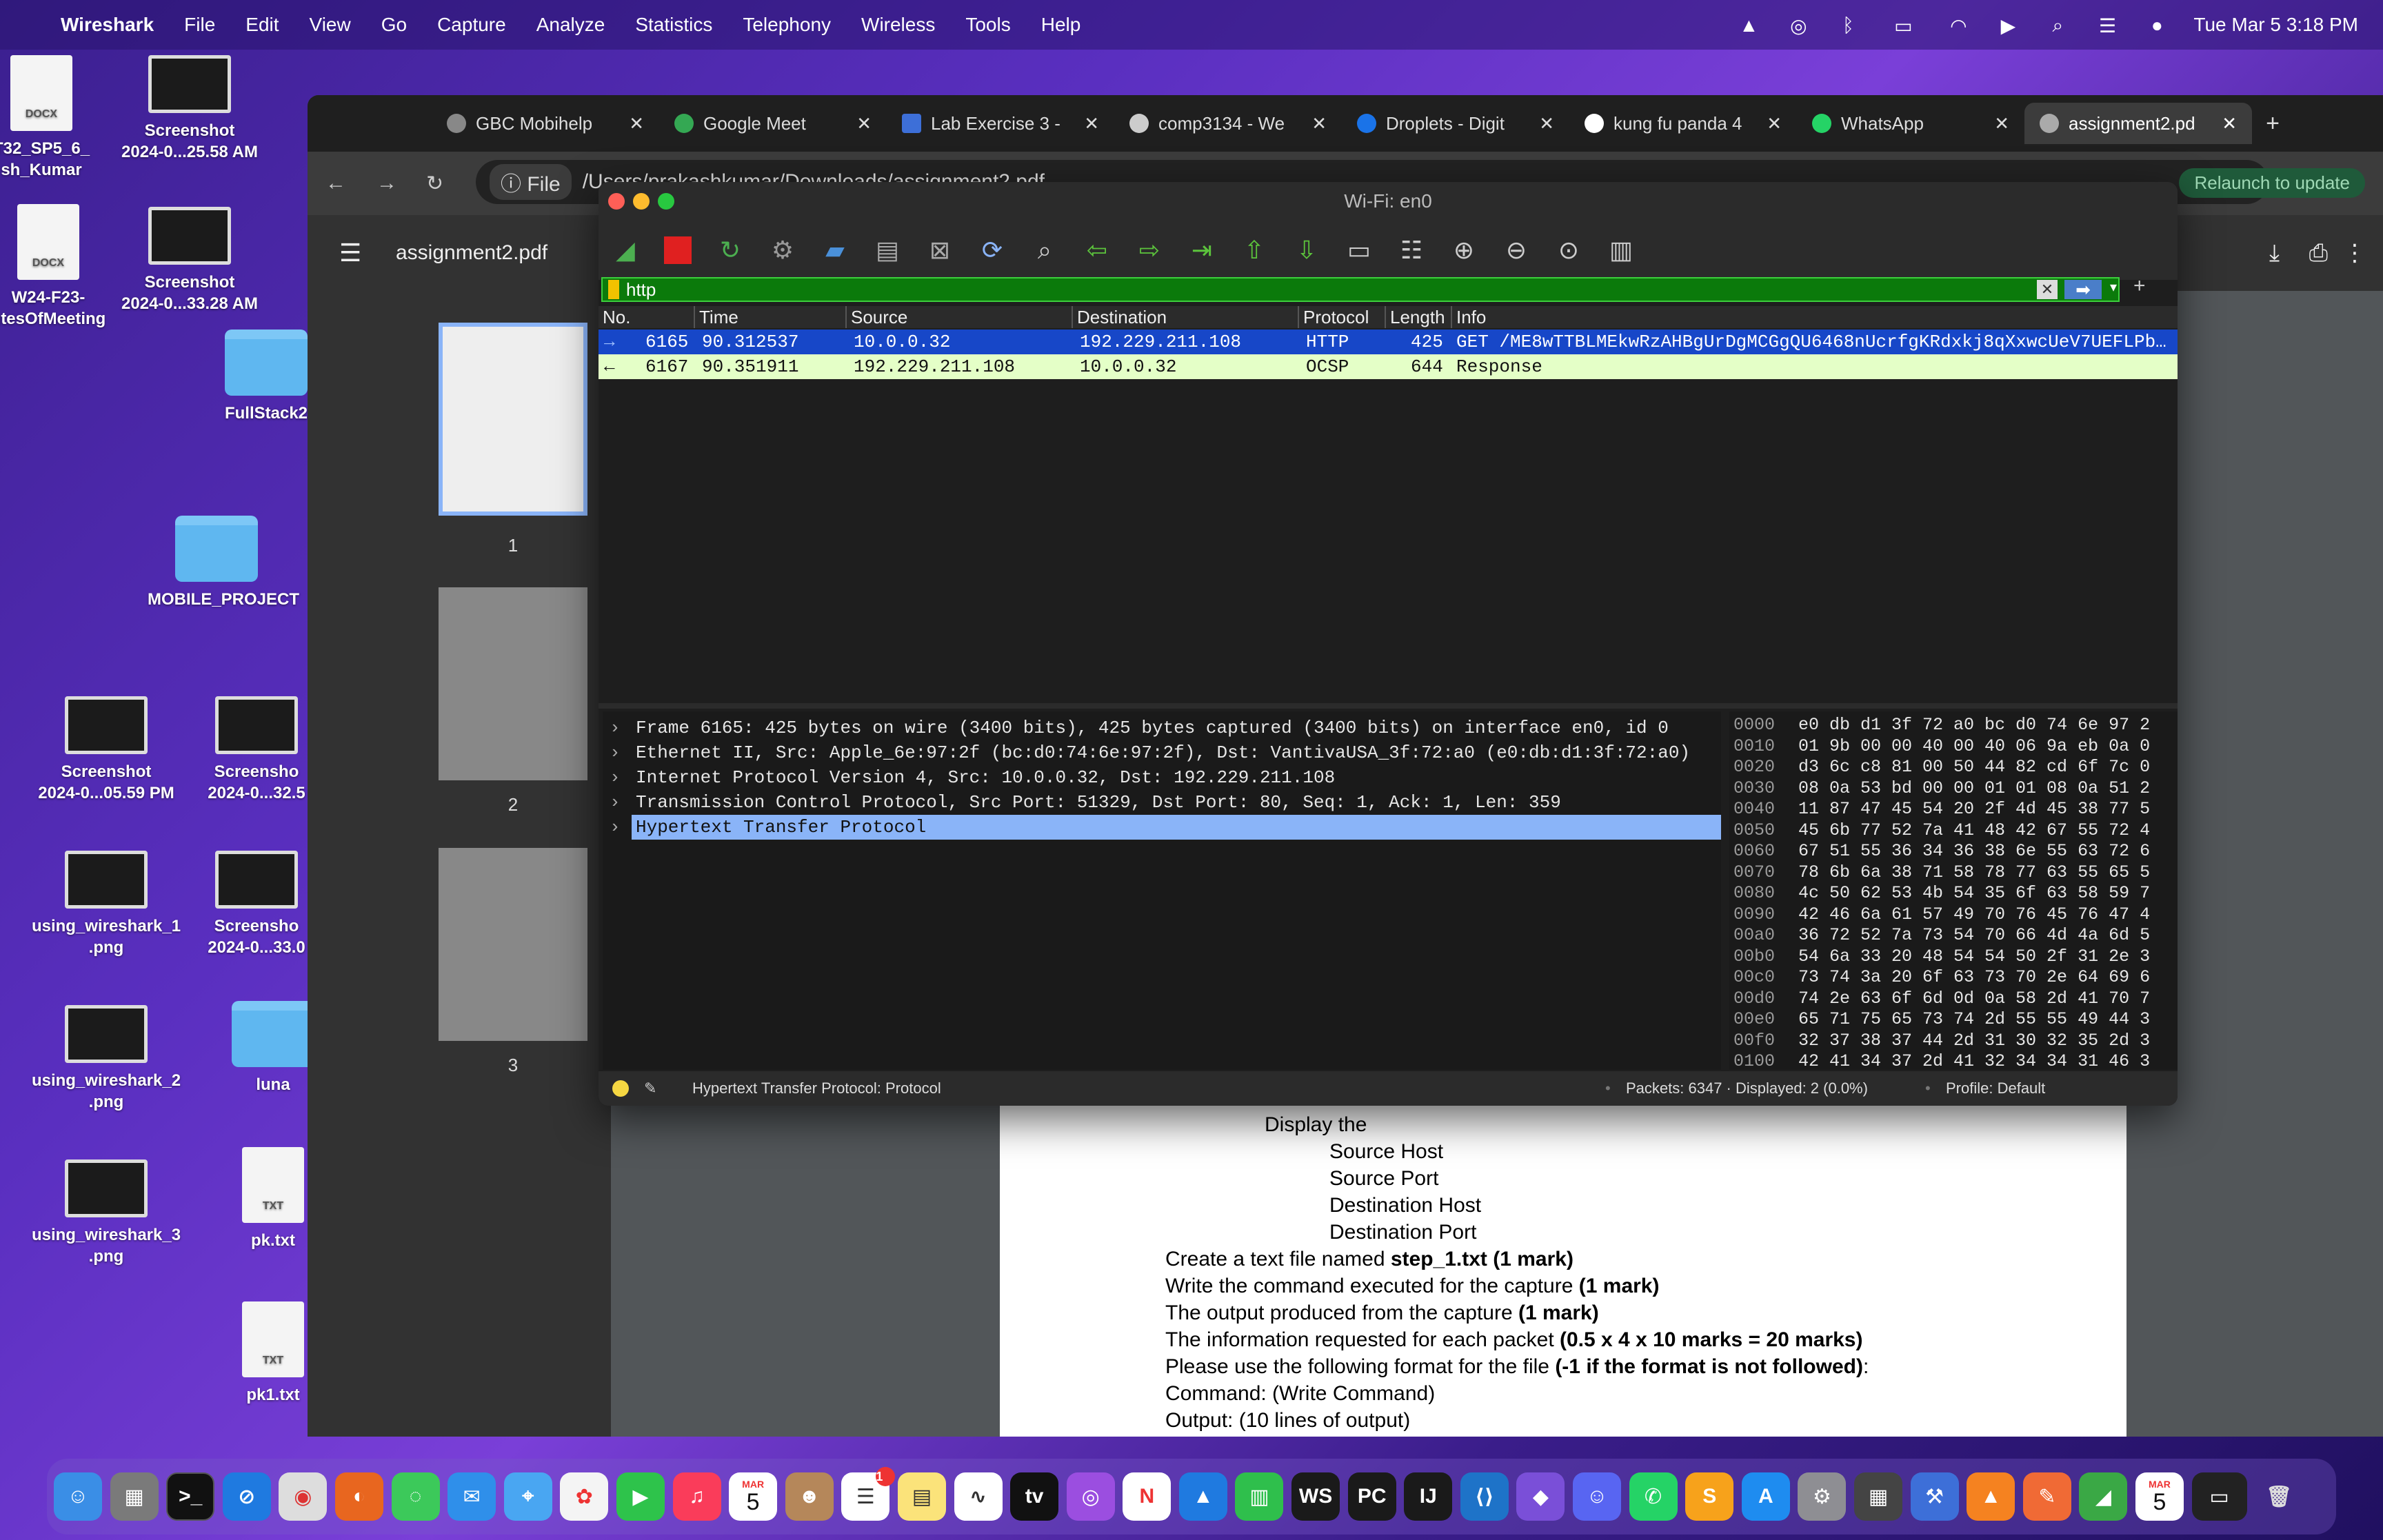 The width and height of the screenshot is (2383, 1540). Describe the element at coordinates (992, 250) in the screenshot. I see `reload-file-icon: ⟳` at that location.